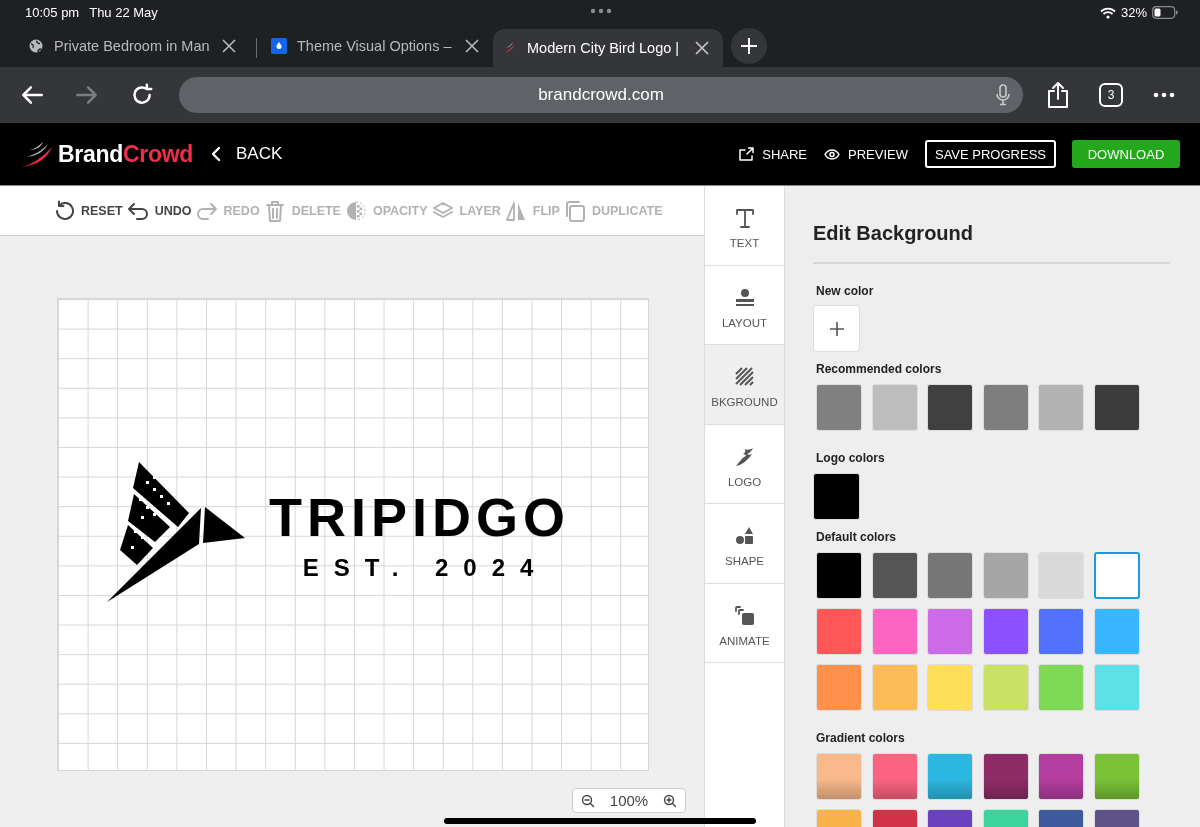 The image size is (1200, 827). I want to click on address-bar: brandcrowd.com, so click(601, 95).